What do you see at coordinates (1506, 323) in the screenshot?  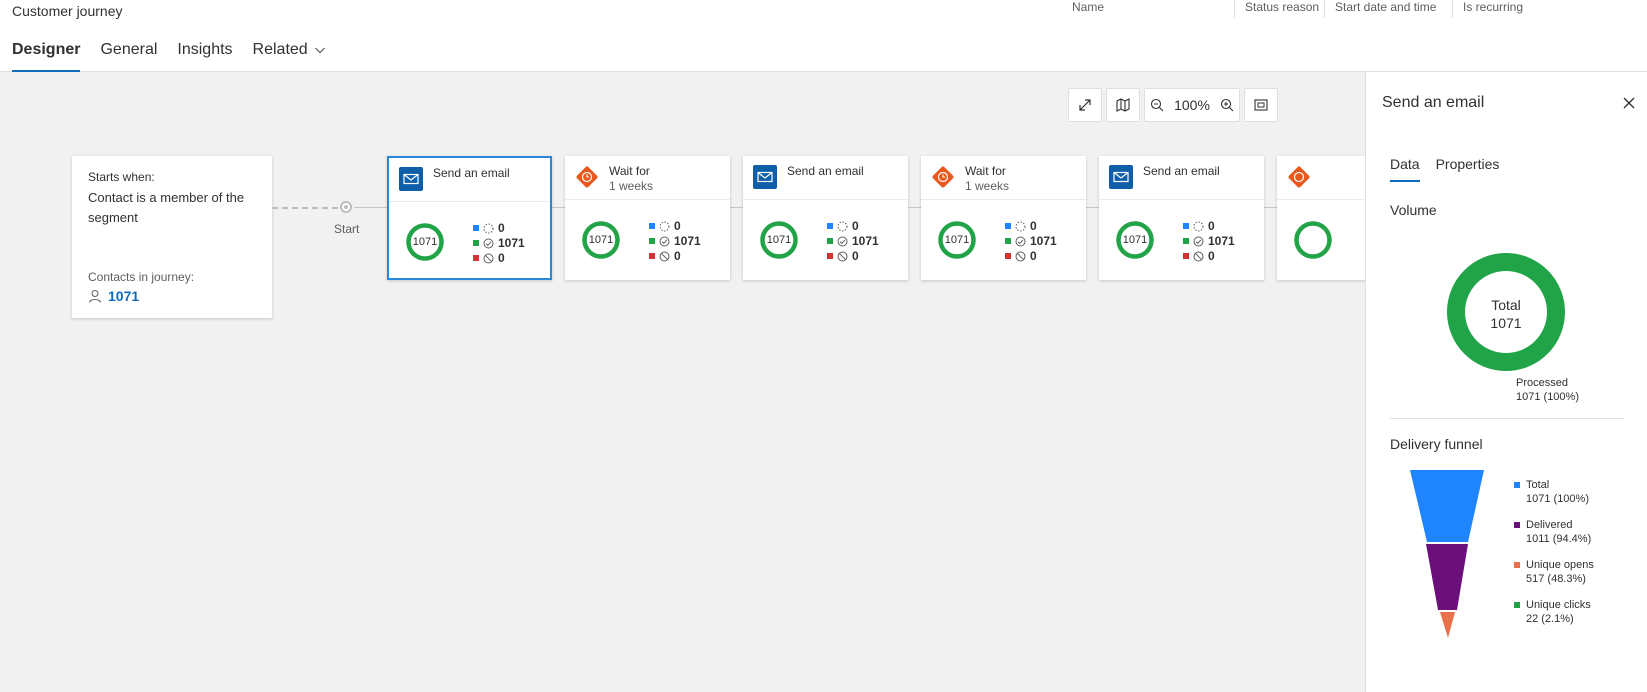 I see `donut-total-value: 1071` at bounding box center [1506, 323].